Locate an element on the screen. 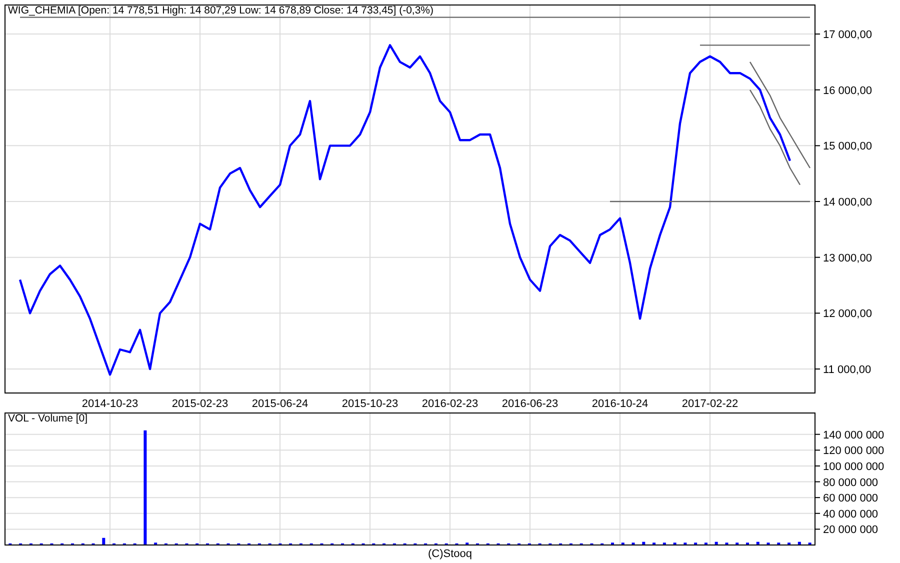  date-label: 2014-10-23 is located at coordinates (110, 404).